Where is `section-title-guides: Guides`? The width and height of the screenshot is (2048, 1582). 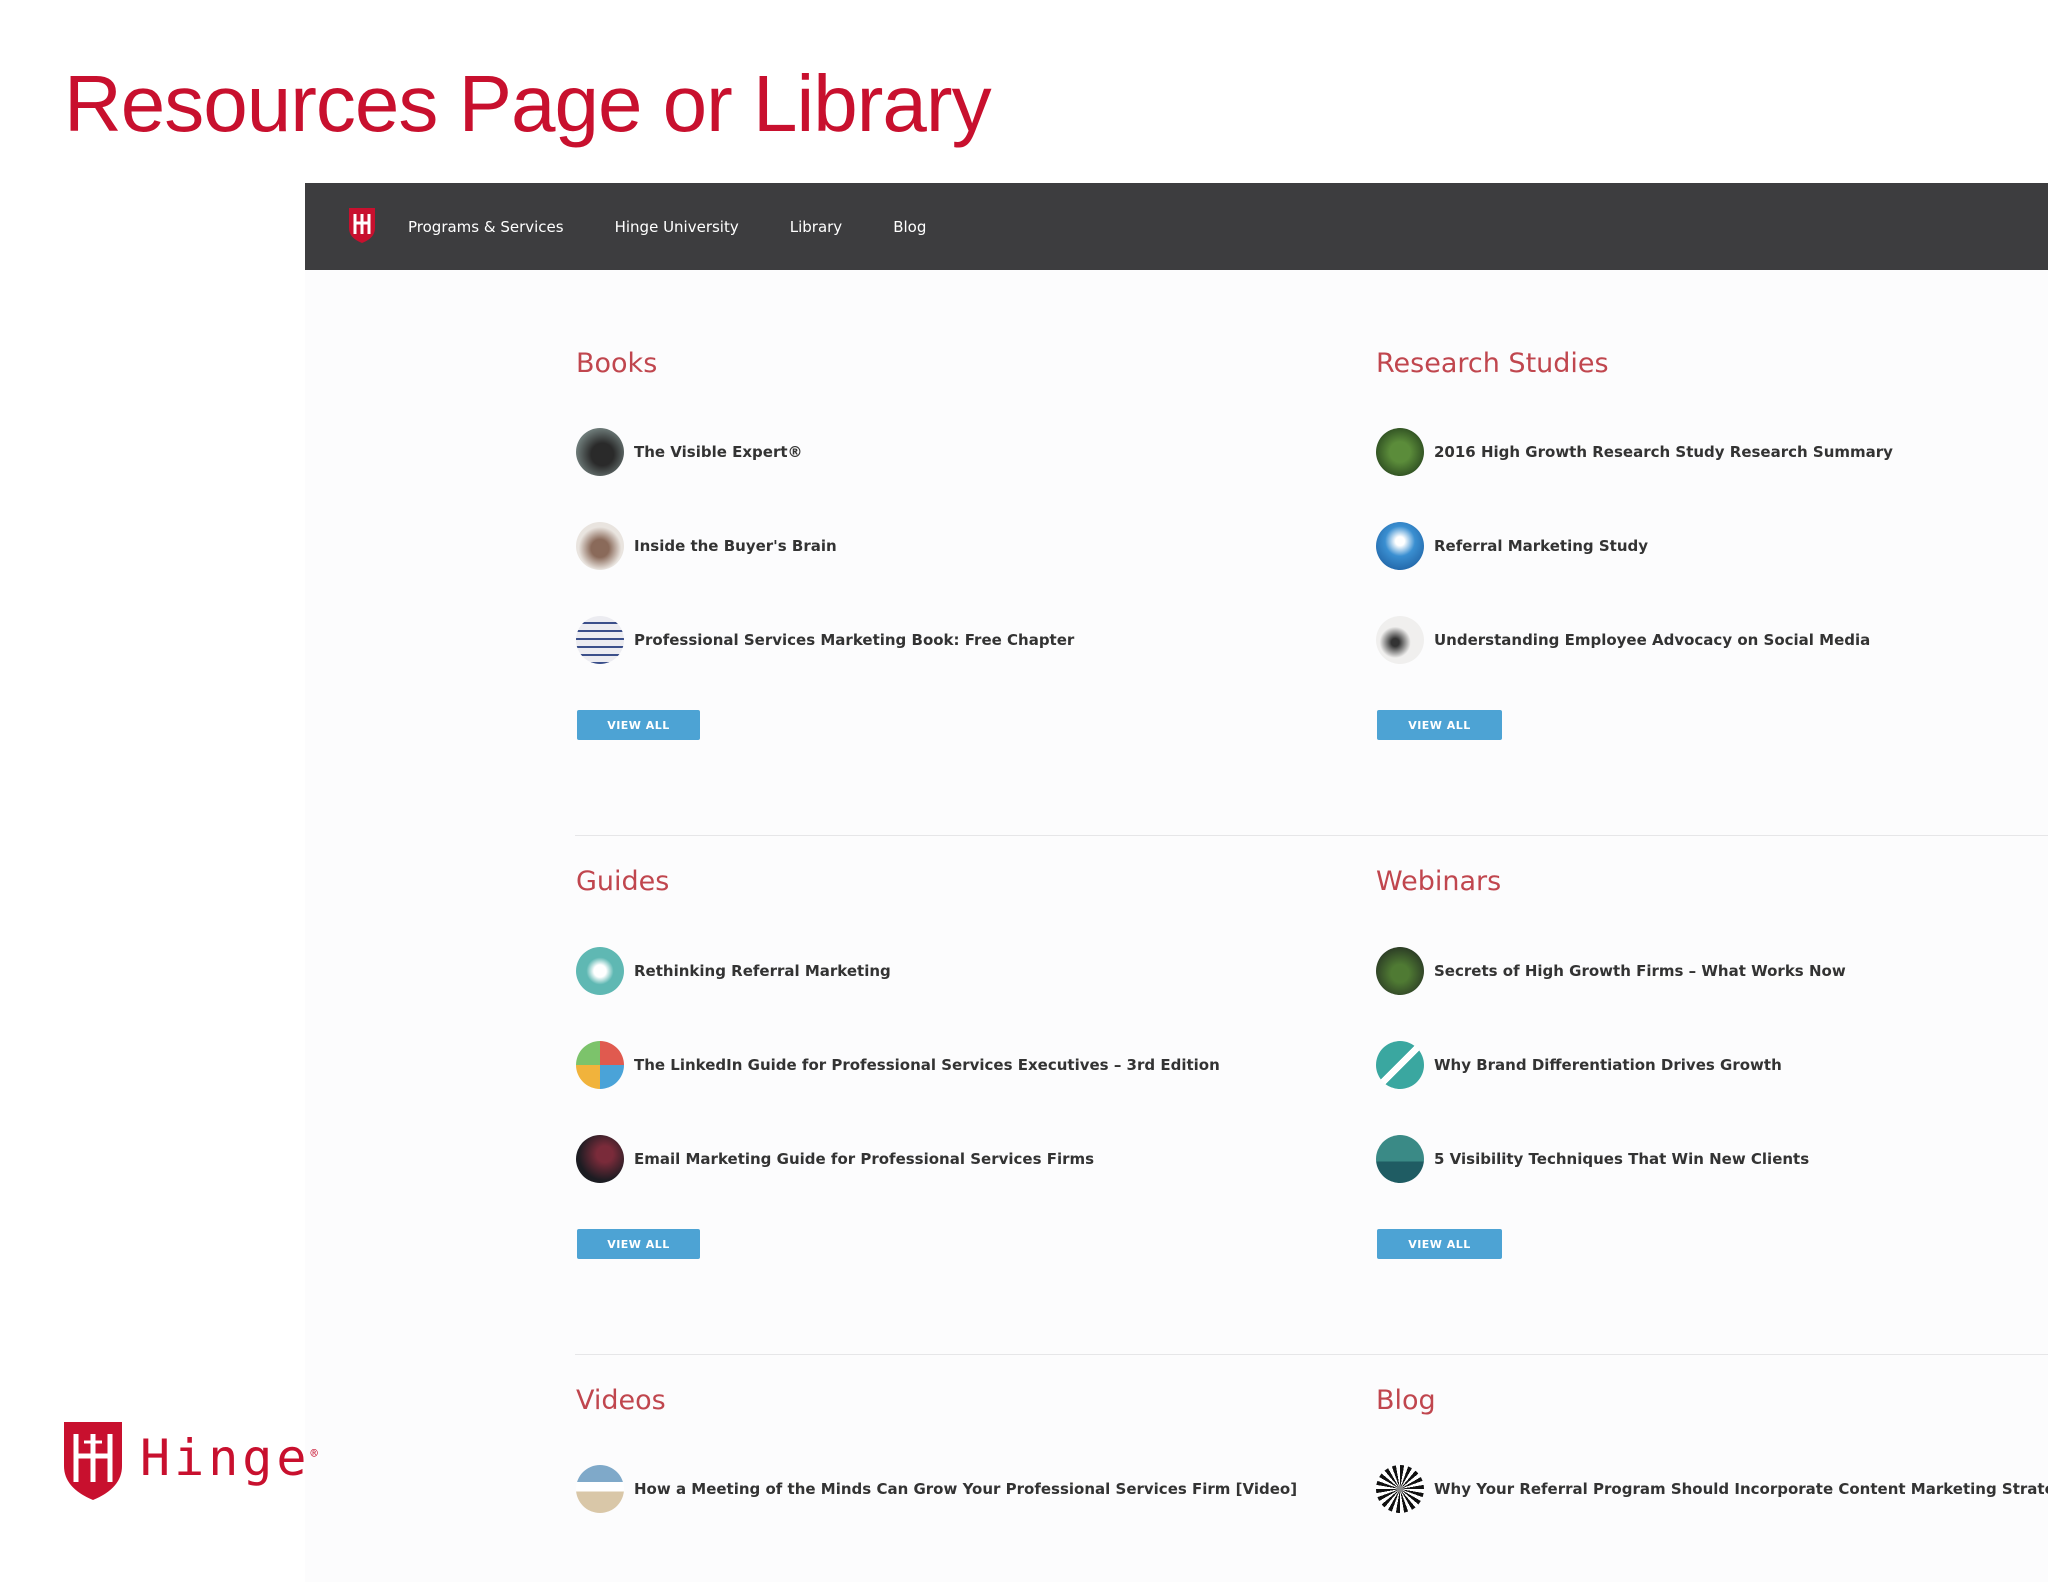 section-title-guides: Guides is located at coordinates (623, 881).